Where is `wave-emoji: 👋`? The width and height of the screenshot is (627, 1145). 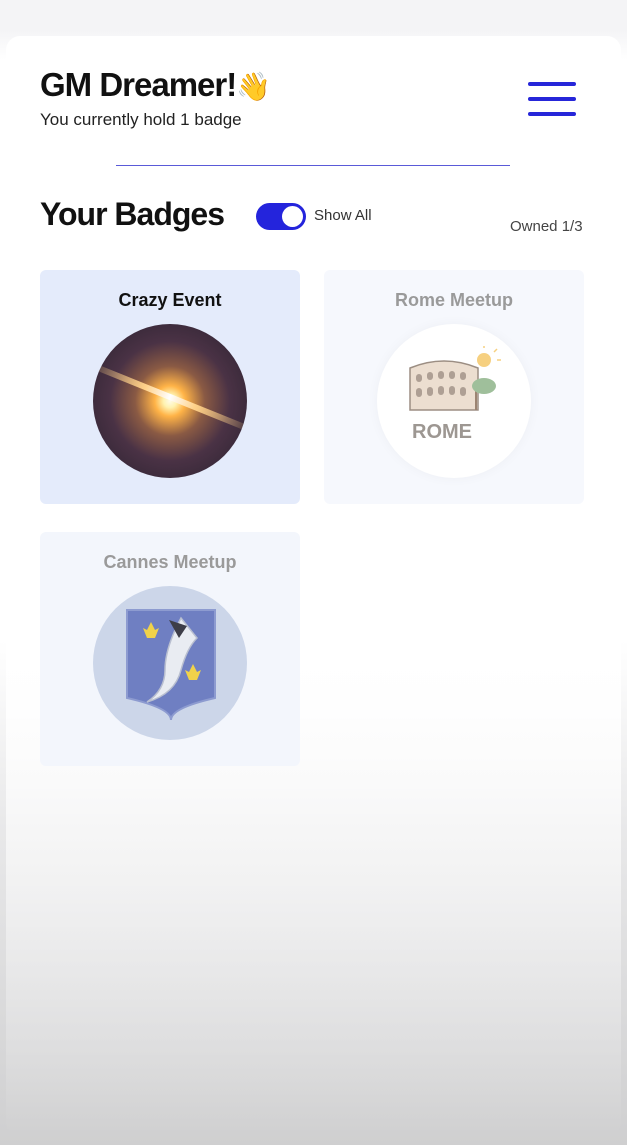 wave-emoji: 👋 is located at coordinates (253, 86).